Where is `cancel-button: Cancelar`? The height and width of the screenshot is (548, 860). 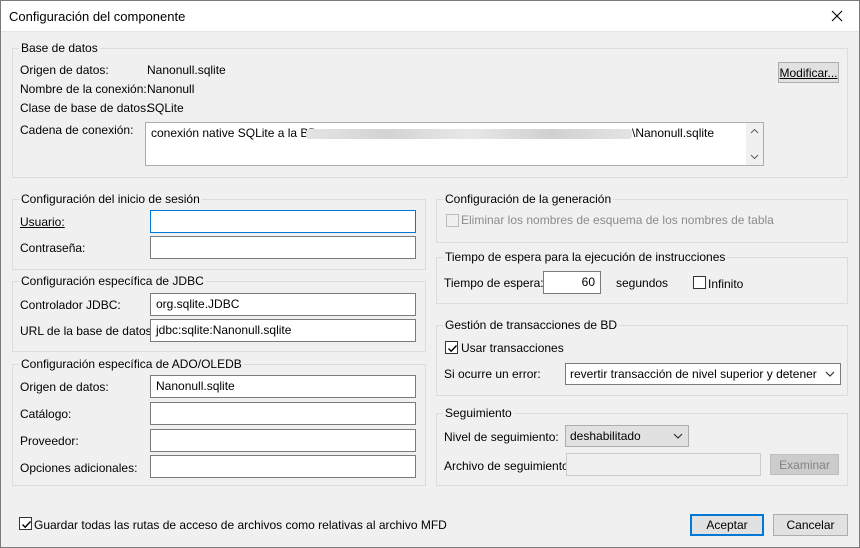 cancel-button: Cancelar is located at coordinates (810, 525).